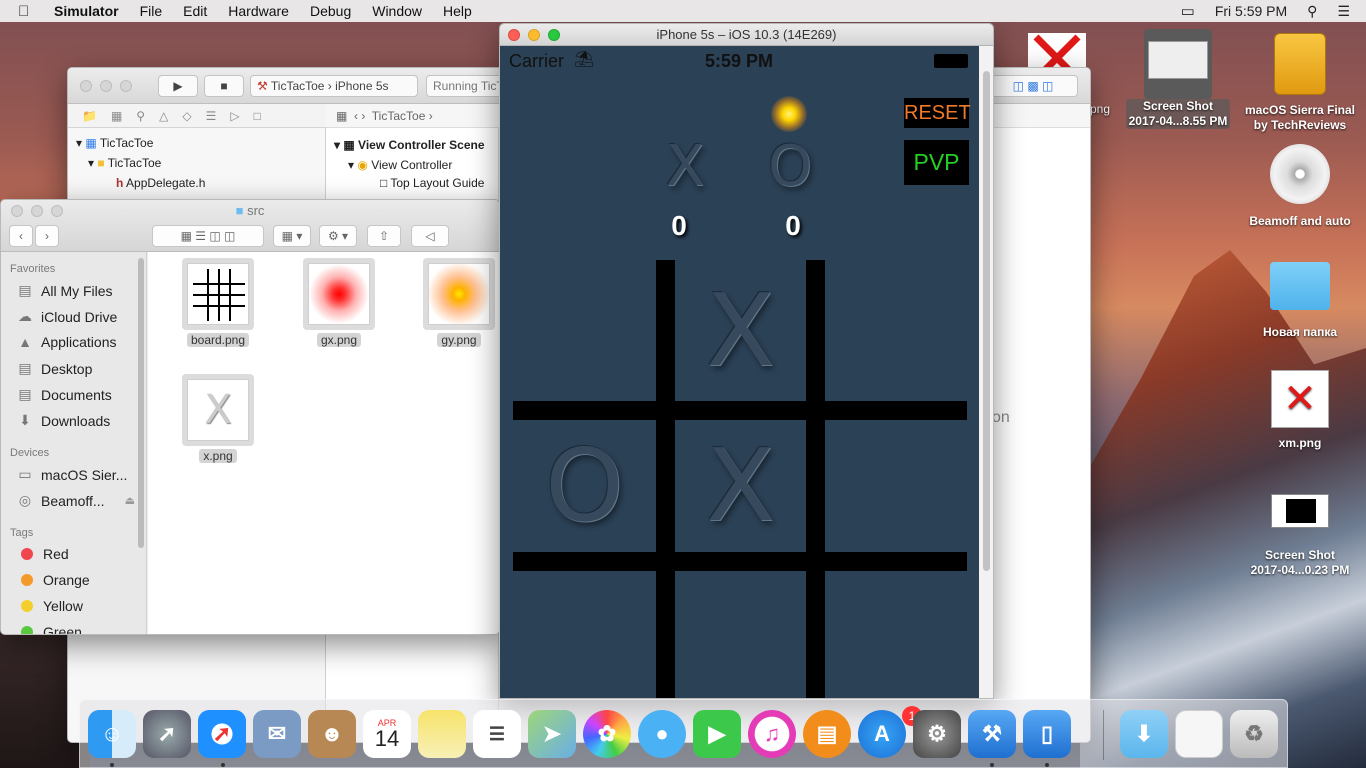 The width and height of the screenshot is (1366, 768). I want to click on menu-file: File, so click(151, 11).